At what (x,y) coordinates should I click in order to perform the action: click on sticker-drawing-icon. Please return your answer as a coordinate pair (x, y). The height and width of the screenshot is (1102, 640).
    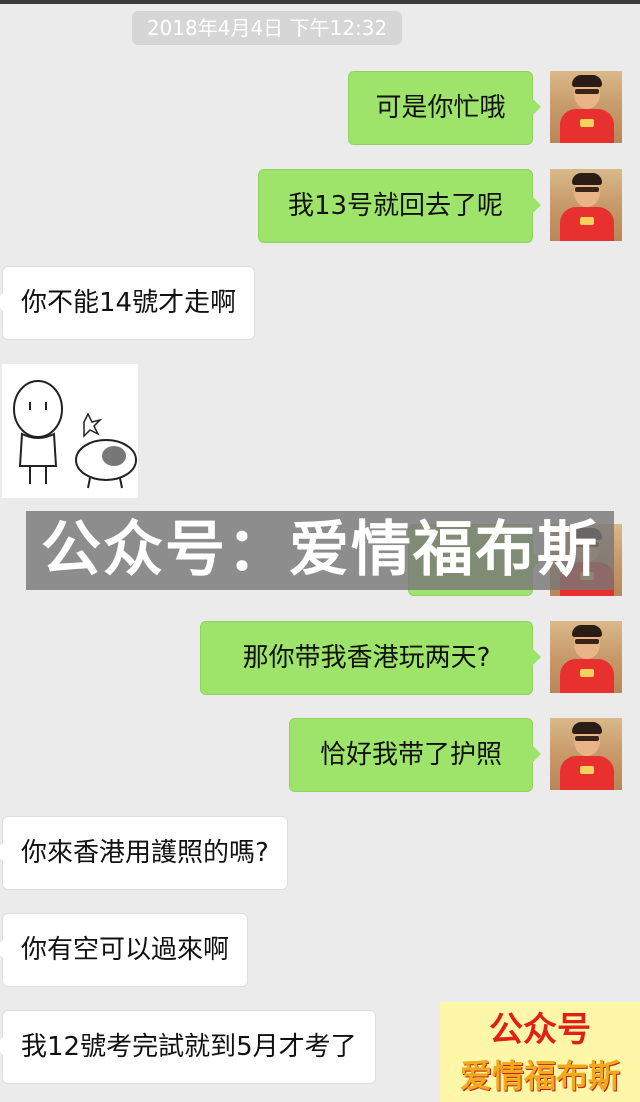
    Looking at the image, I should click on (75, 434).